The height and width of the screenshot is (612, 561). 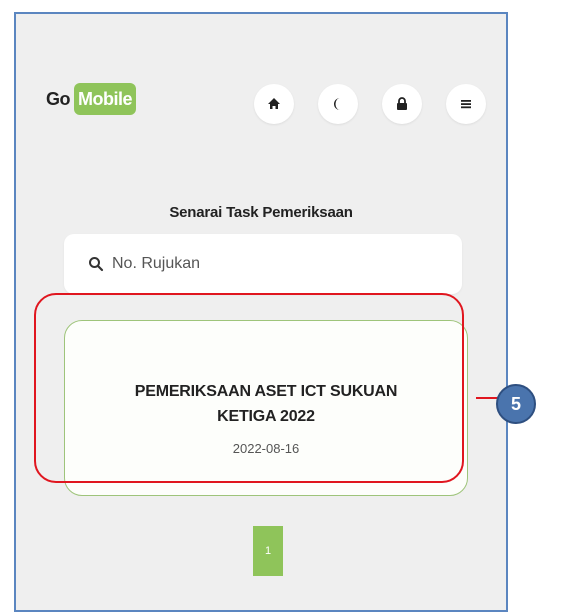 I want to click on search-box, so click(x=263, y=264).